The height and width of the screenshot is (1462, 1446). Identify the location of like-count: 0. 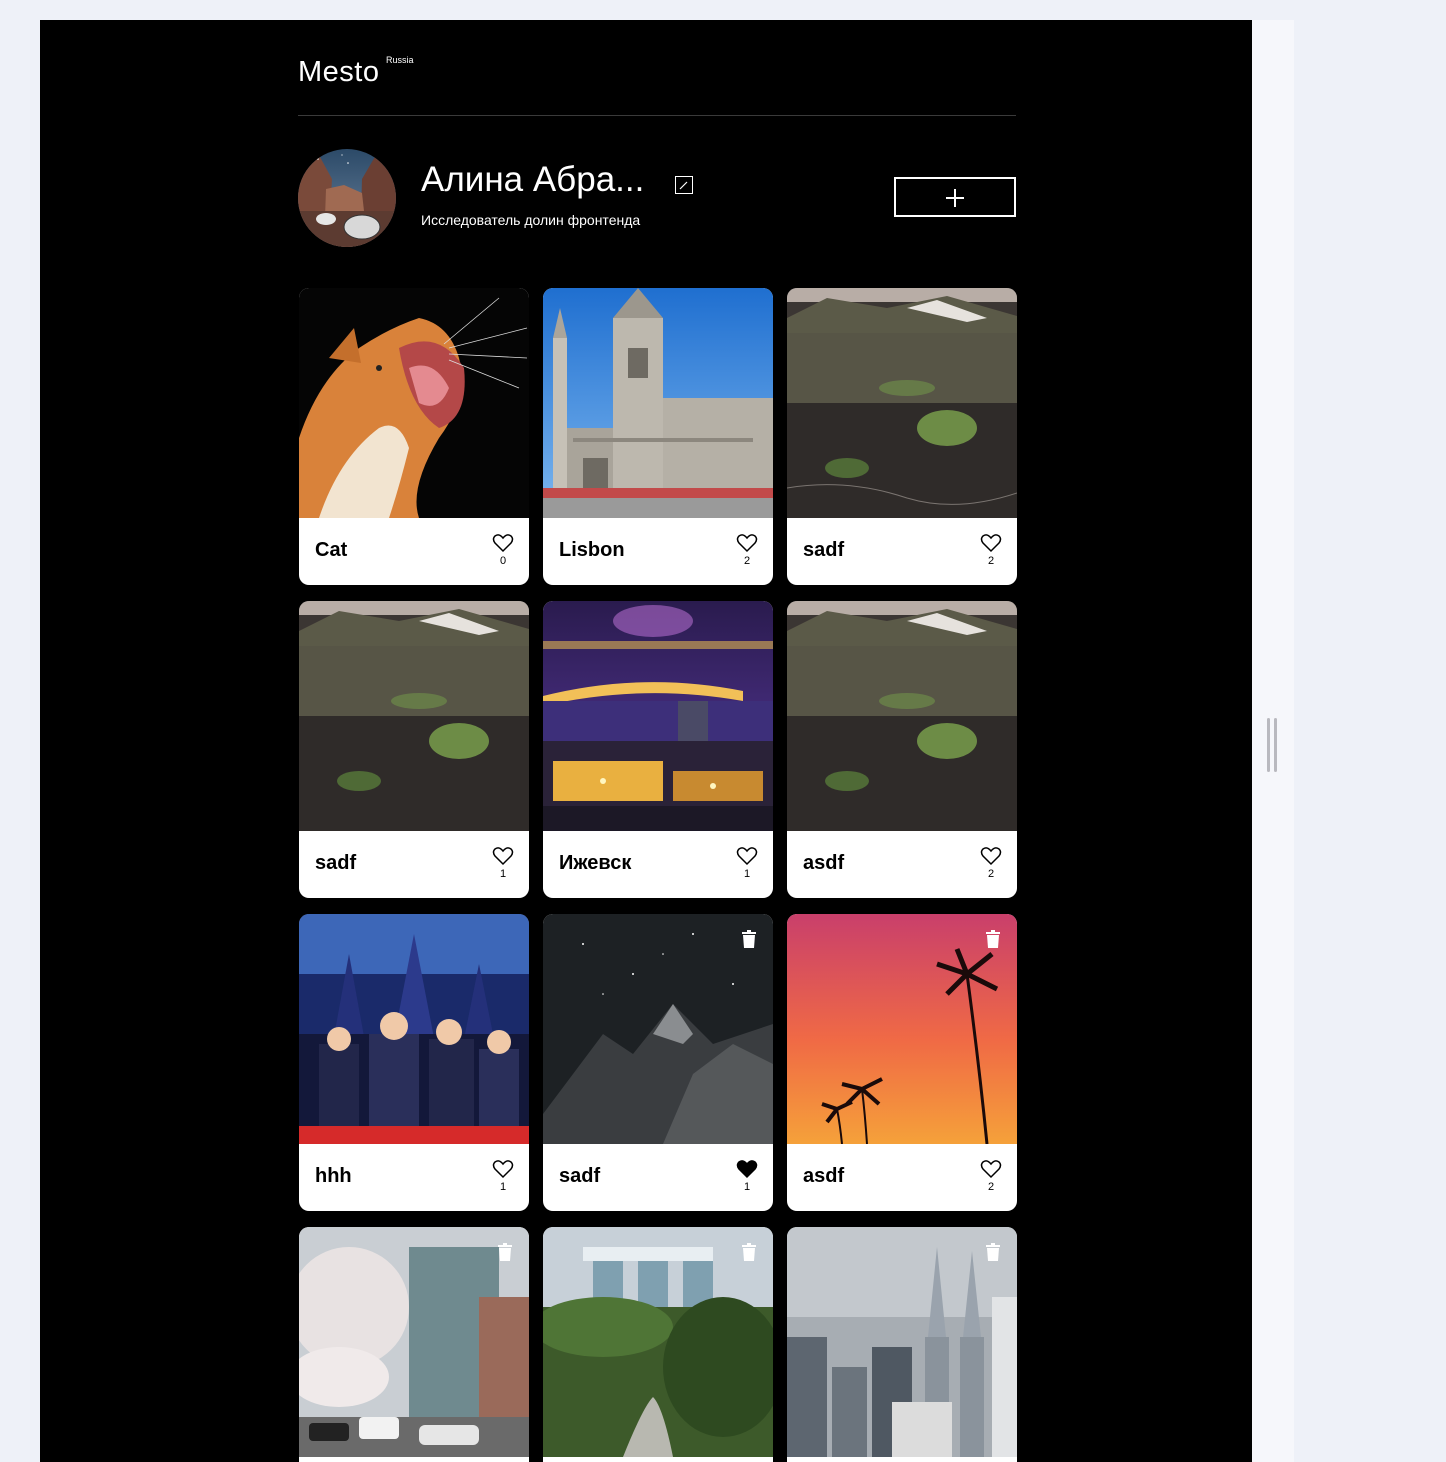
(503, 561).